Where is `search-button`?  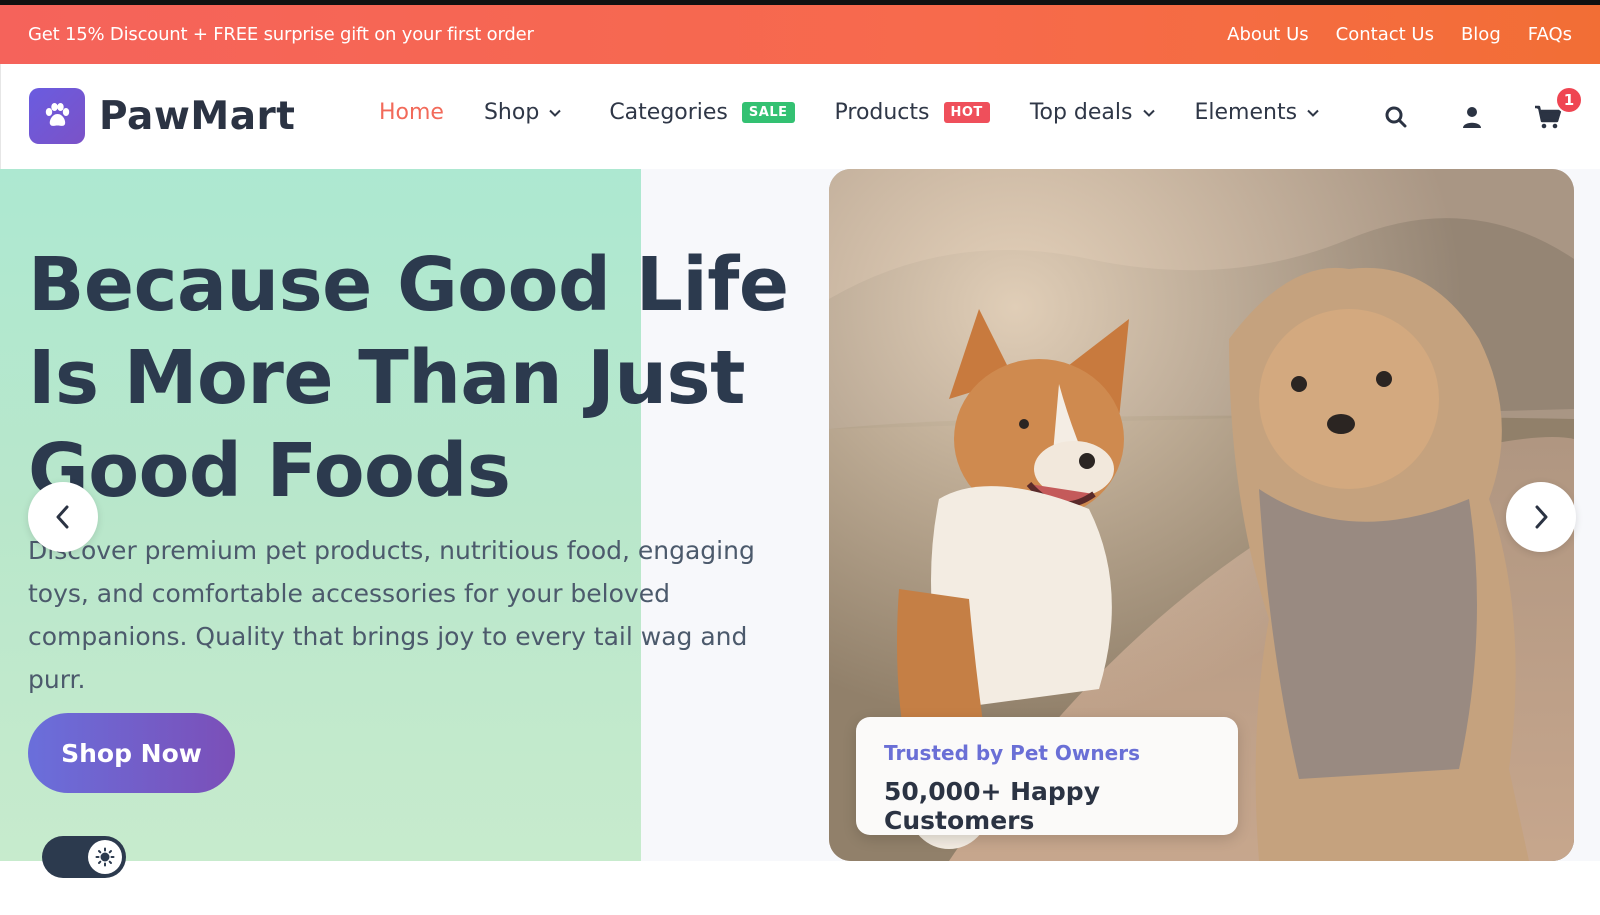 search-button is located at coordinates (1396, 117).